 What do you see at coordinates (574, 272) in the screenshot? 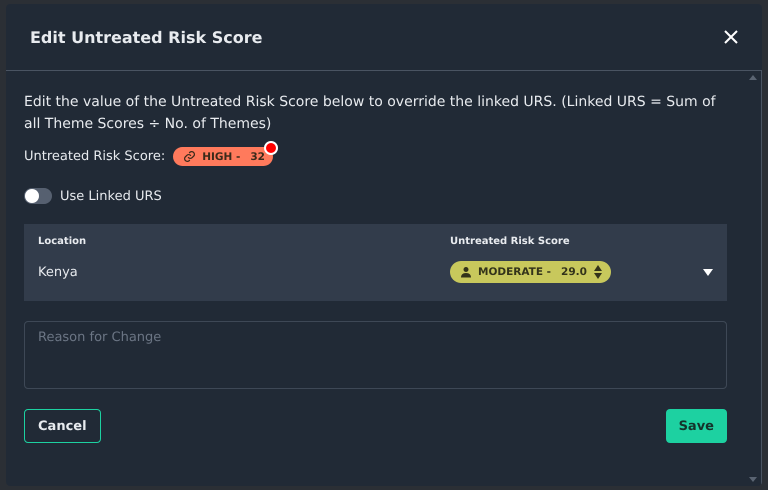
I see `risk-score: 29.0` at bounding box center [574, 272].